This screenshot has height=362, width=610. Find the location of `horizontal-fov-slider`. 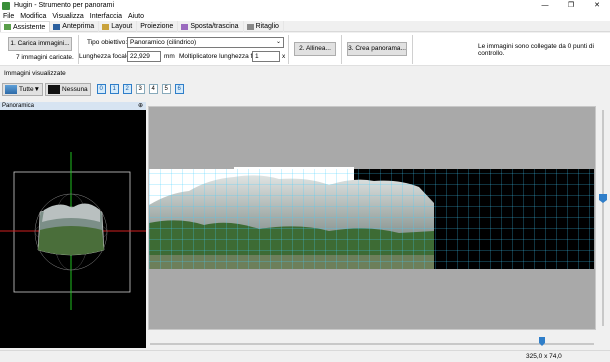

horizontal-fov-slider is located at coordinates (372, 342).